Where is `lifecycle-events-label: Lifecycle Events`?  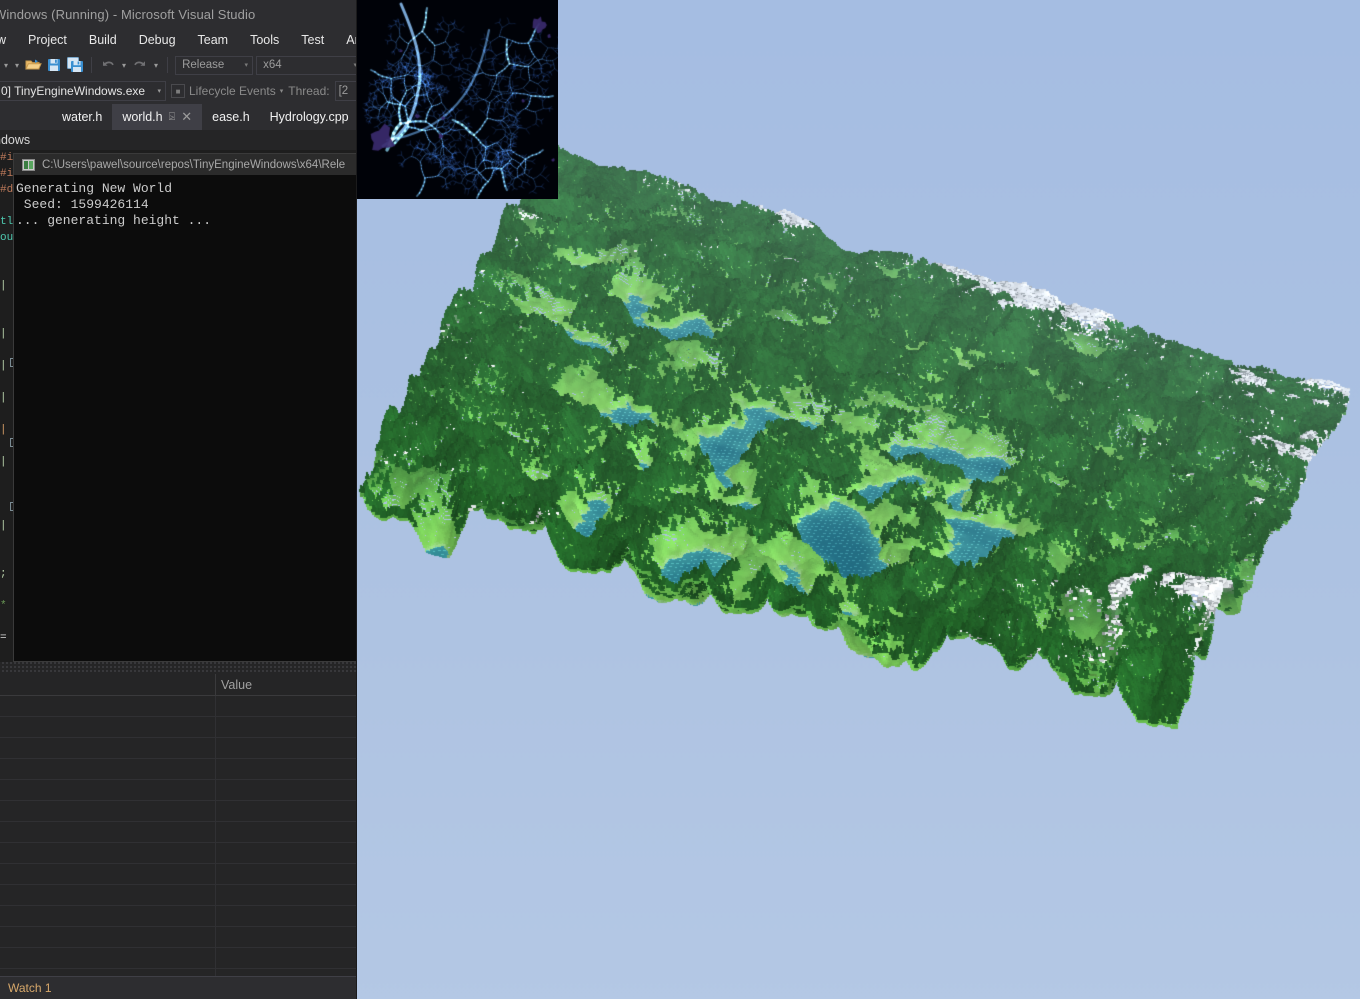
lifecycle-events-label: Lifecycle Events is located at coordinates (232, 91).